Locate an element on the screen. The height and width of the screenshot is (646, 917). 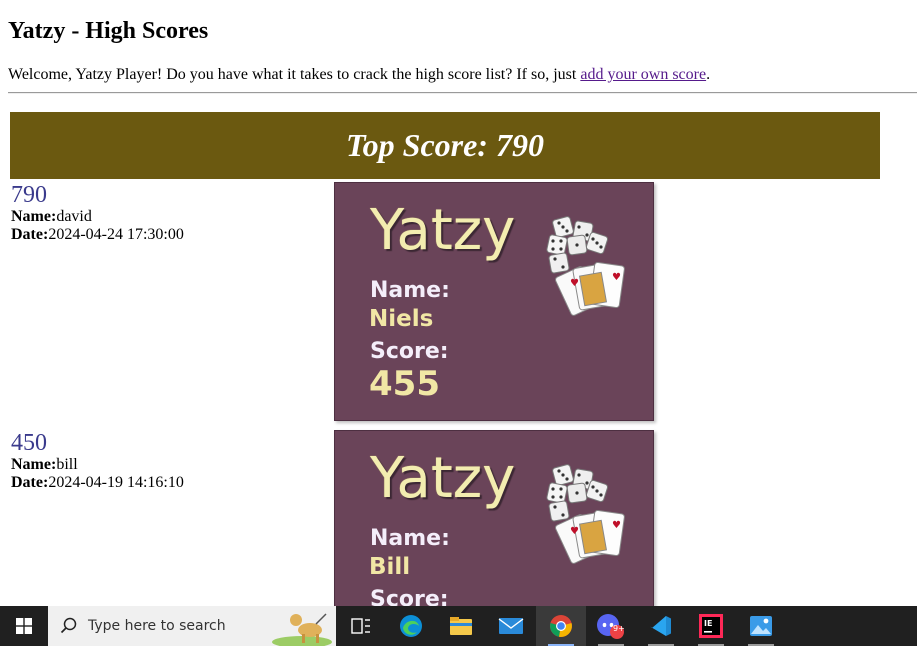
card-score: 455 is located at coordinates (404, 384).